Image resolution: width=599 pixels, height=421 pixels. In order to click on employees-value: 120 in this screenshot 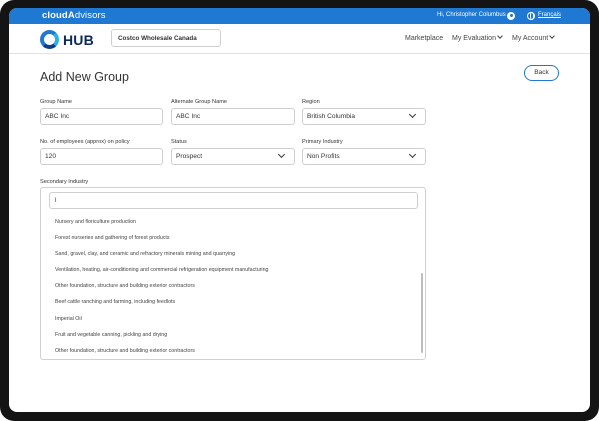, I will do `click(51, 156)`.